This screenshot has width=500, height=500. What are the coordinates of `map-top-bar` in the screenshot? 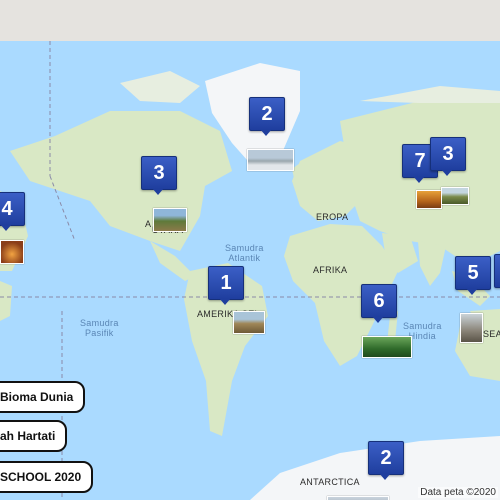 It's located at (250, 20).